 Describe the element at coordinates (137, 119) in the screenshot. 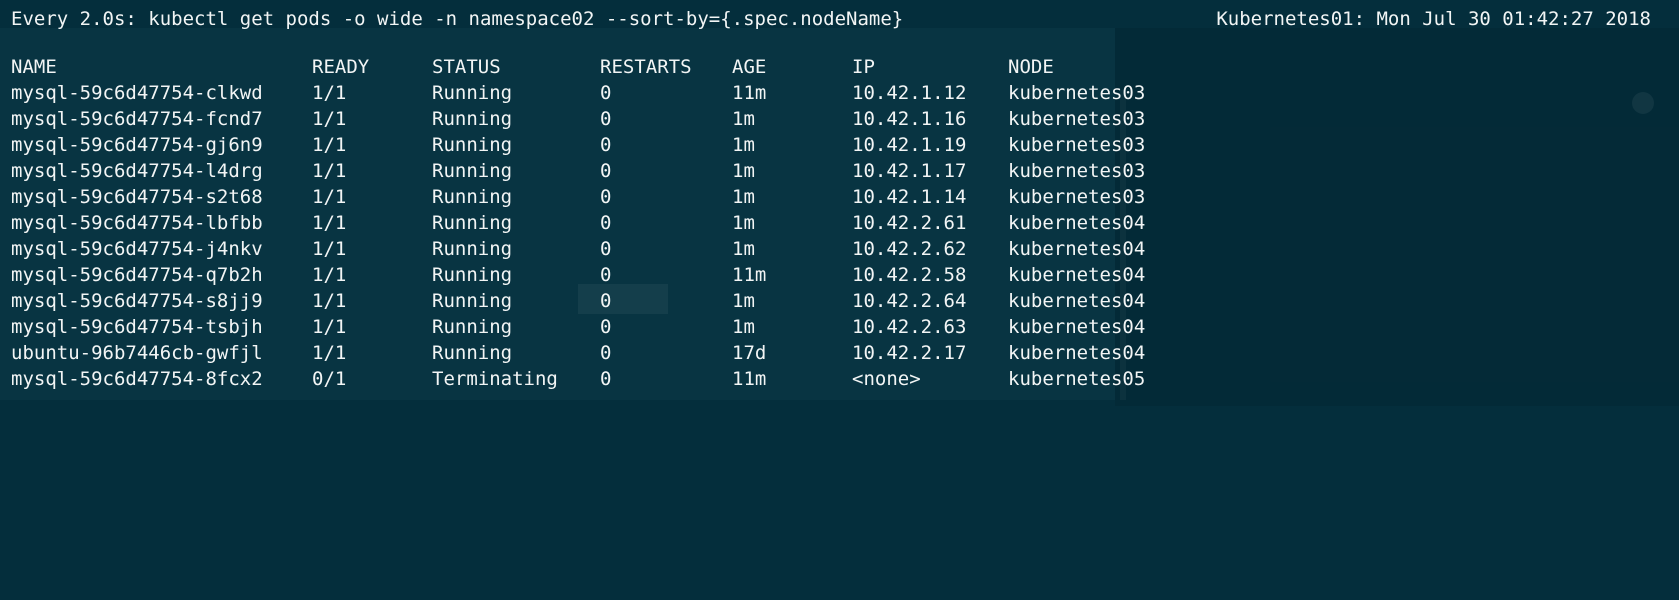

I see `pod-name: mysql-59c6d47754-fcnd7` at that location.